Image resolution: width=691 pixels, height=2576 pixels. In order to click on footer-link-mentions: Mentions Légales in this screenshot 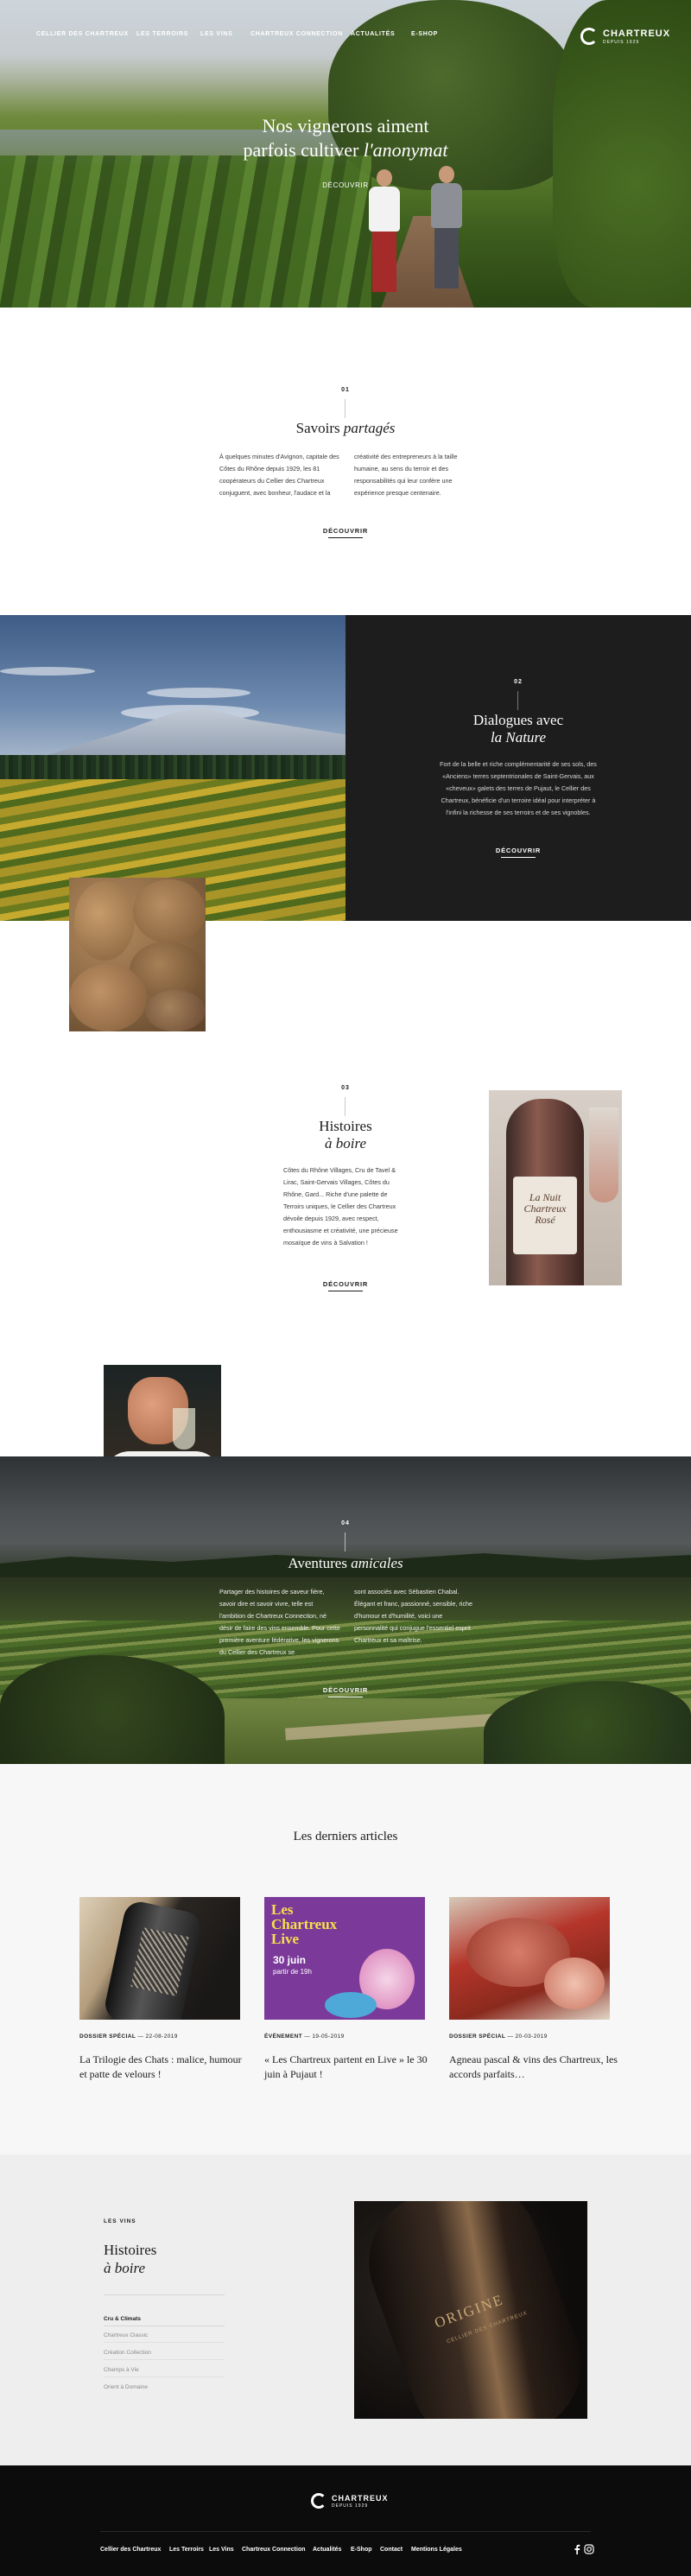, I will do `click(436, 2550)`.